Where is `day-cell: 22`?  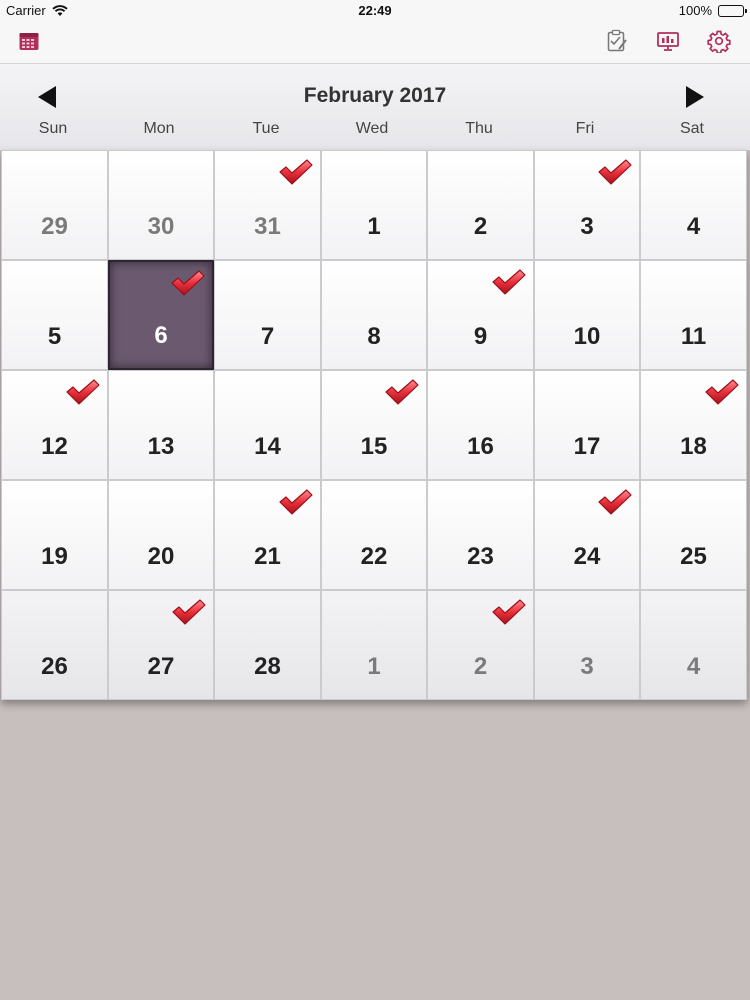
day-cell: 22 is located at coordinates (374, 535).